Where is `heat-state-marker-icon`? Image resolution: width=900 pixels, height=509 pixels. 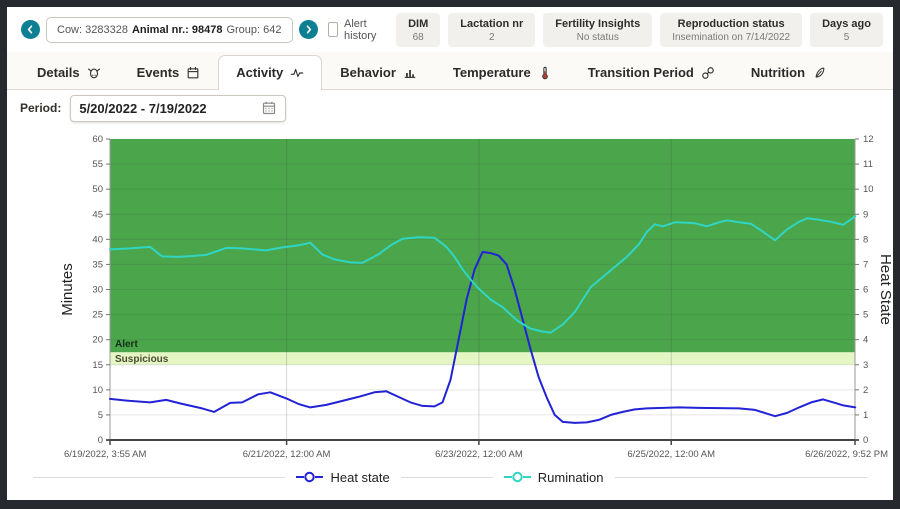 heat-state-marker-icon is located at coordinates (310, 477).